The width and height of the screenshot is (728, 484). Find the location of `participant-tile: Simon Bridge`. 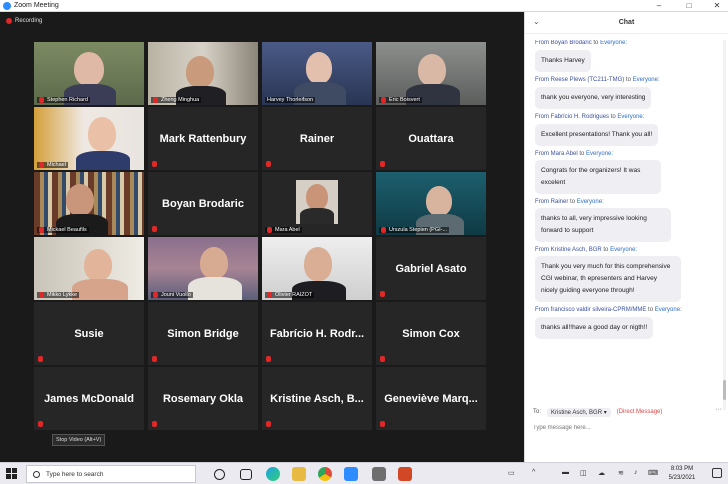

participant-tile: Simon Bridge is located at coordinates (203, 333).